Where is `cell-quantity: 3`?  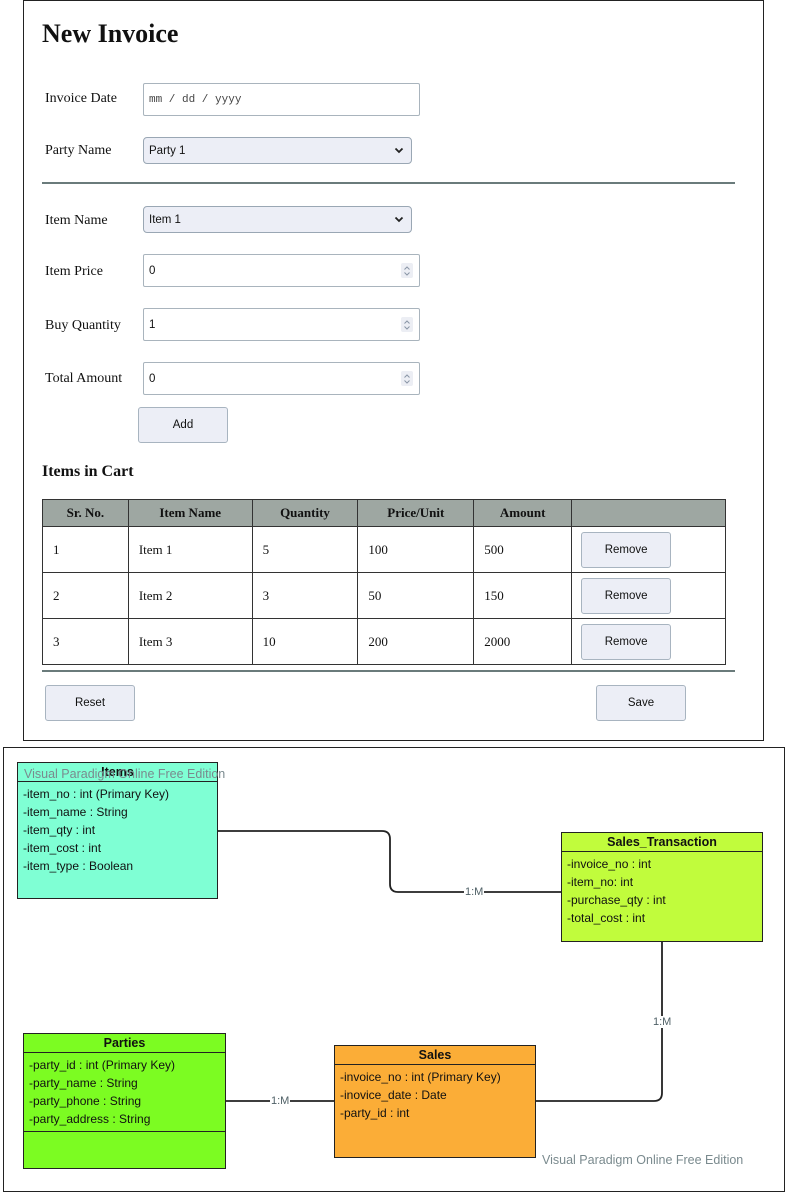
cell-quantity: 3 is located at coordinates (305, 595).